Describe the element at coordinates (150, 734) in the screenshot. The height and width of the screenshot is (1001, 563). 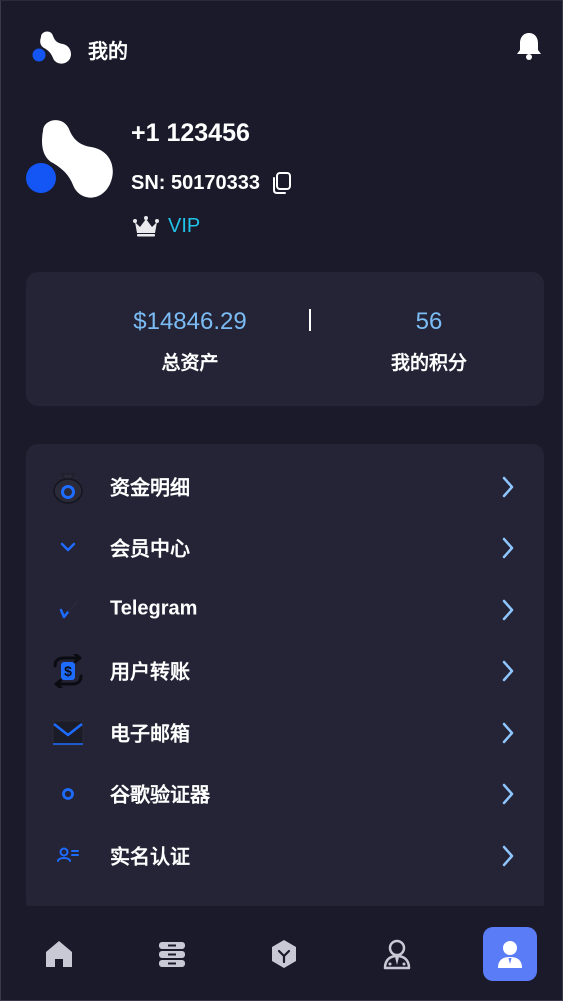
I see `menu-item-label: 电子邮箱` at that location.